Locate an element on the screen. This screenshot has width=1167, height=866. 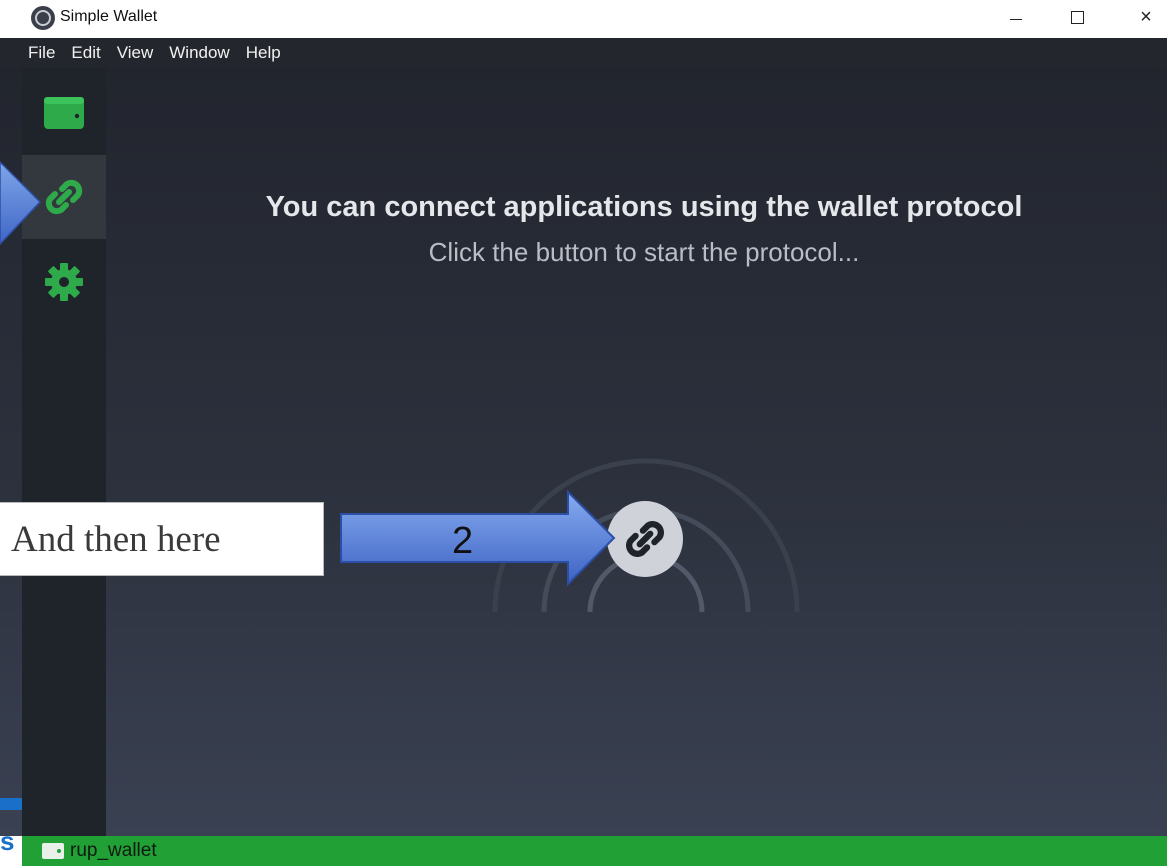
background-fragment-text: s is located at coordinates (7, 841).